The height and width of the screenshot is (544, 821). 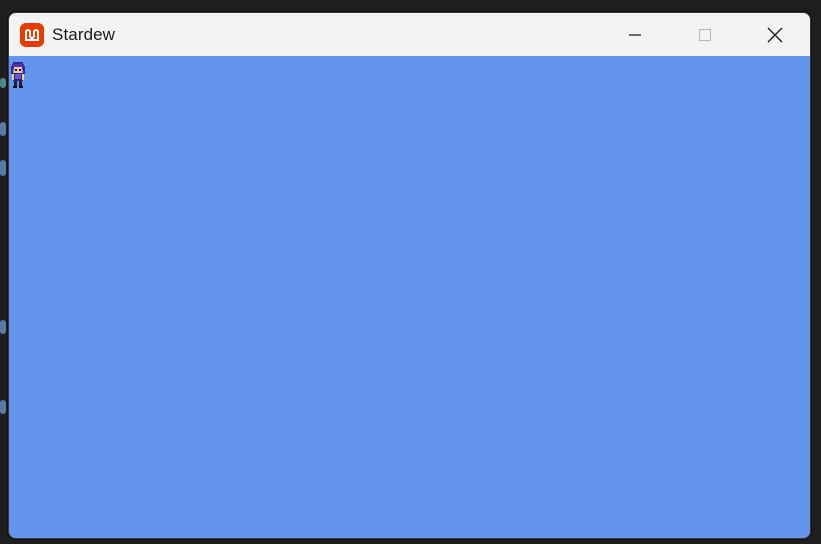 I want to click on window-title: Stardew, so click(x=84, y=34).